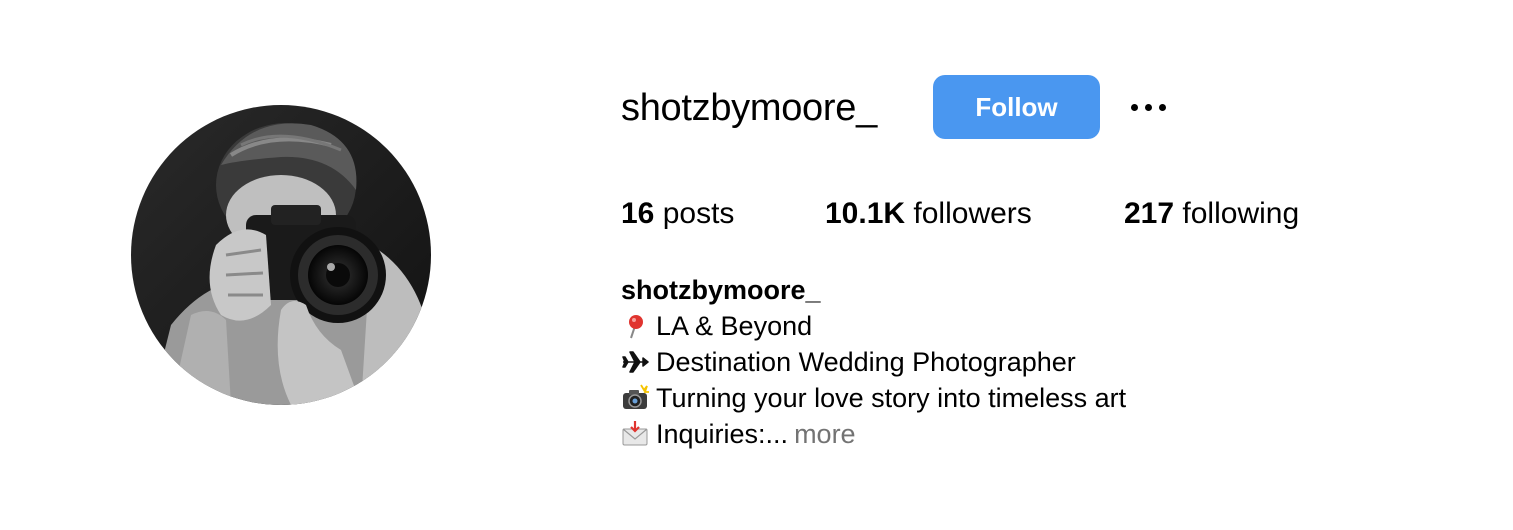  Describe the element at coordinates (873, 434) in the screenshot. I see `bio-line-inquiries: Inquiries:... more` at that location.